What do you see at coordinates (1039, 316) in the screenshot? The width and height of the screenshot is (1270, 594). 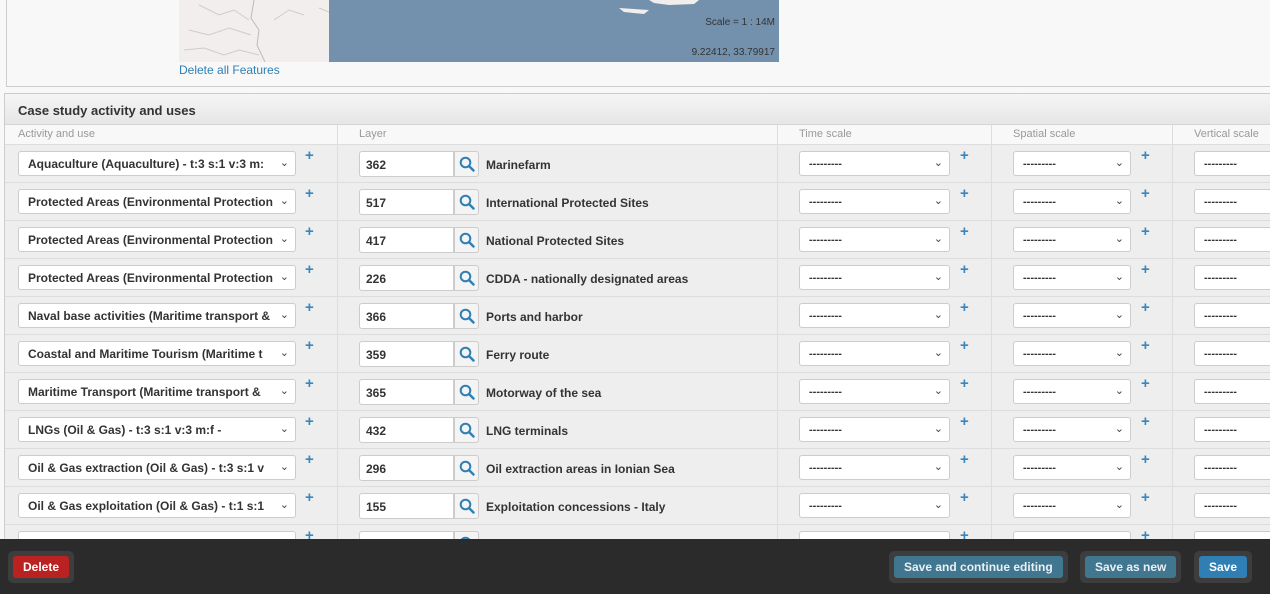 I see `spatial-scale-value: ---------` at bounding box center [1039, 316].